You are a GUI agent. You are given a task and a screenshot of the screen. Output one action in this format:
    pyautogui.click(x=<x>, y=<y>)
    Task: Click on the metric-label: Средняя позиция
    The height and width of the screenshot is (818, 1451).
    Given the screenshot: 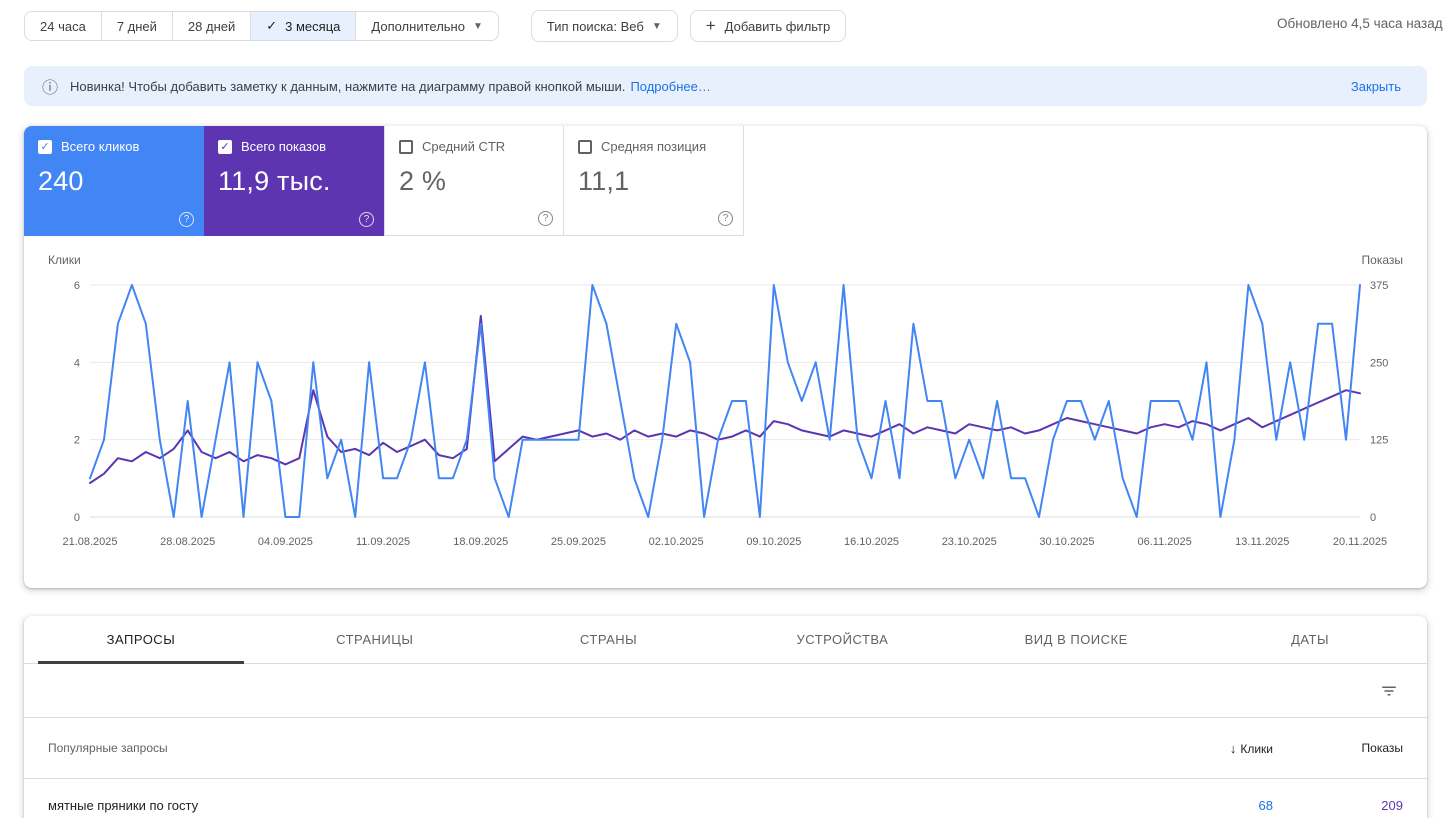 What is the action you would take?
    pyautogui.click(x=654, y=146)
    